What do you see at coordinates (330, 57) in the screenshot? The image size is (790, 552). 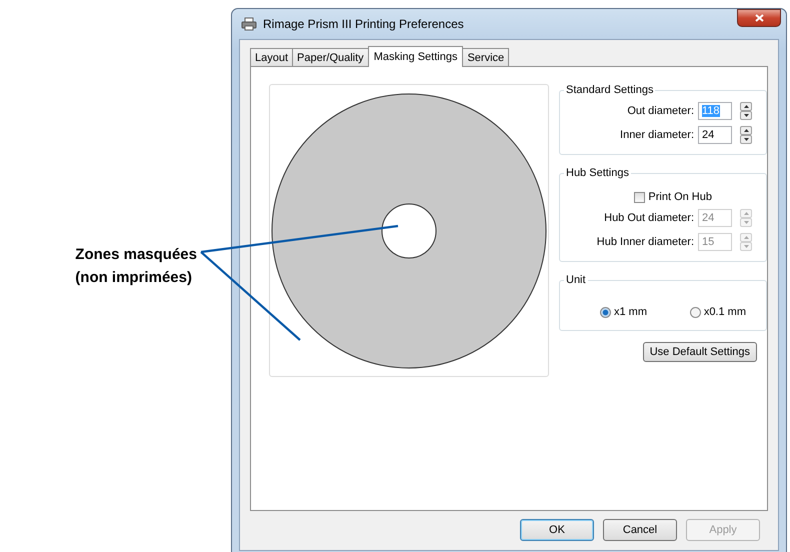 I see `tab: Paper/Quality` at bounding box center [330, 57].